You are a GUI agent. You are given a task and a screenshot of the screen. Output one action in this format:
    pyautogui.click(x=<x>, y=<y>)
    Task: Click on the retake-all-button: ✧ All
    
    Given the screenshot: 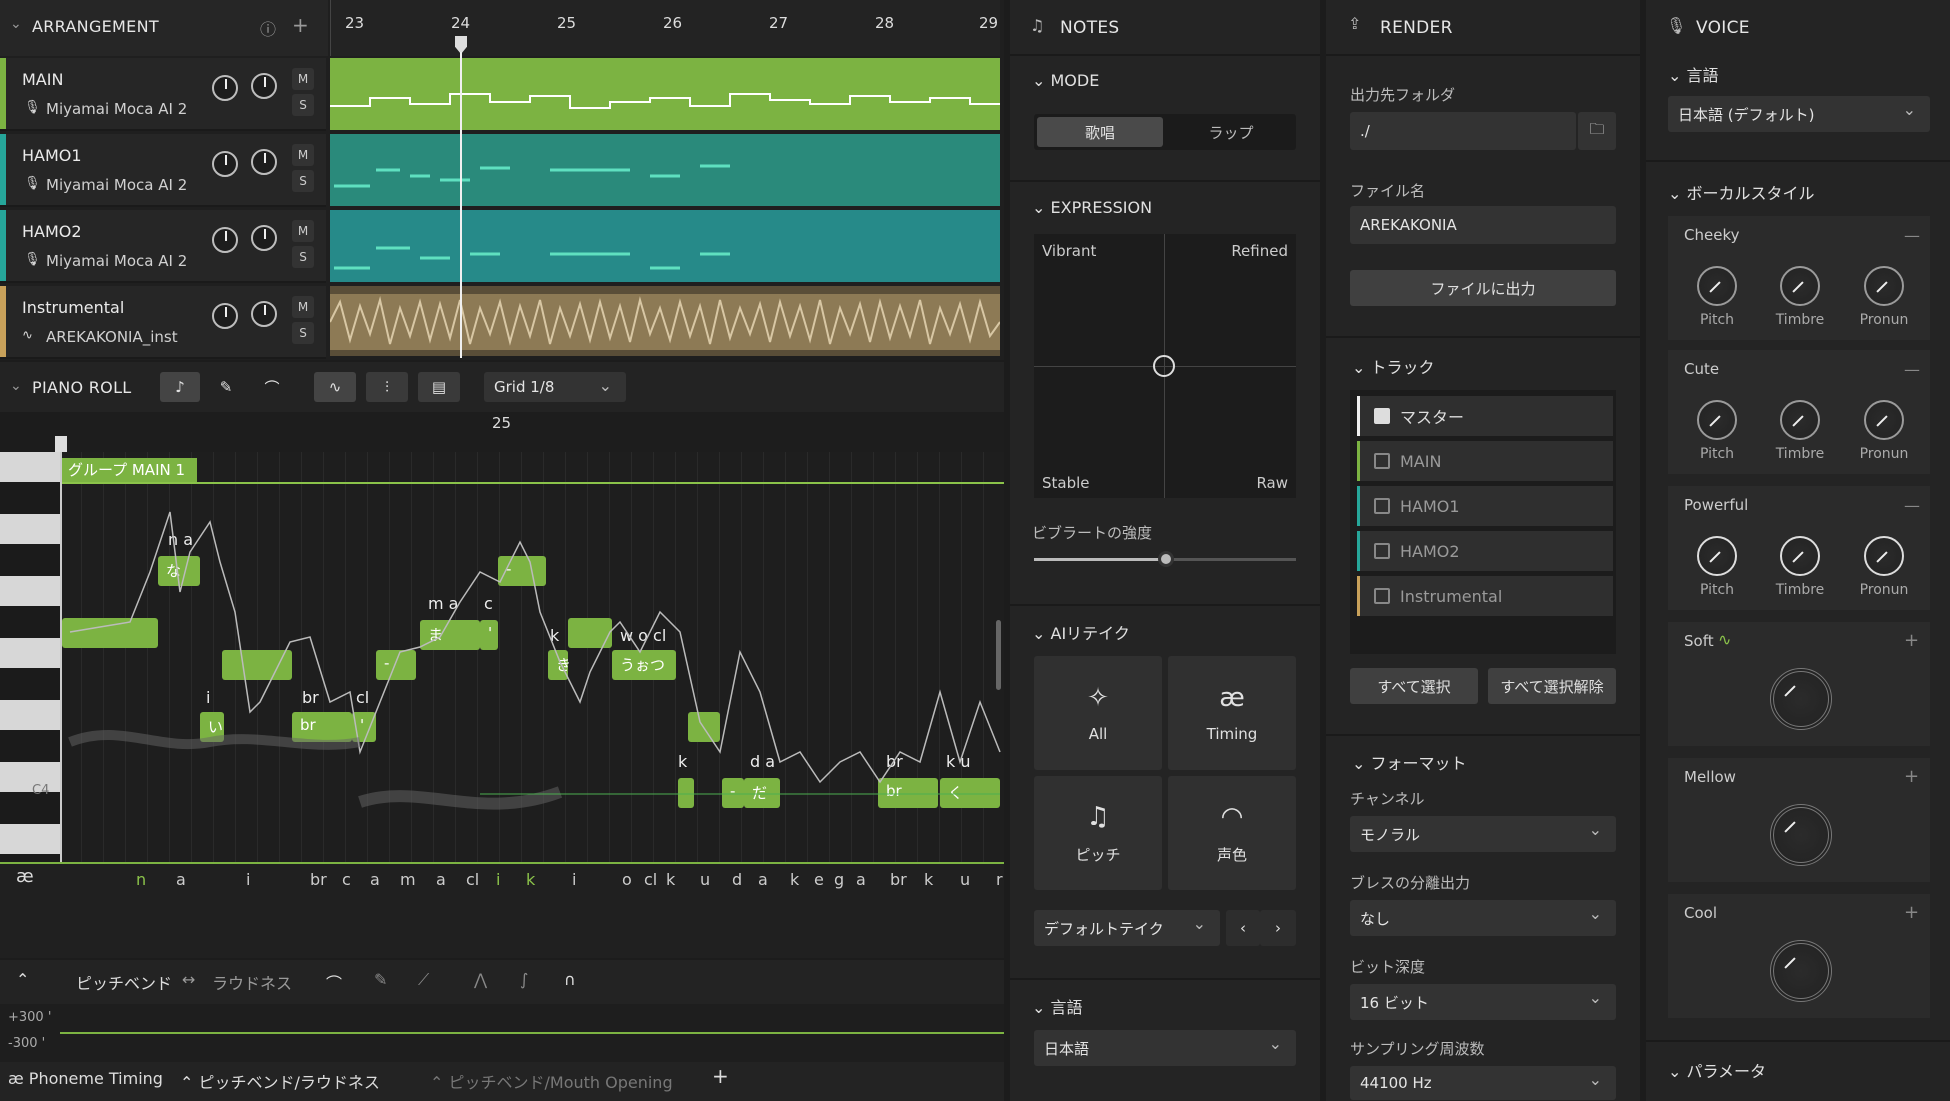 What is the action you would take?
    pyautogui.click(x=1098, y=713)
    